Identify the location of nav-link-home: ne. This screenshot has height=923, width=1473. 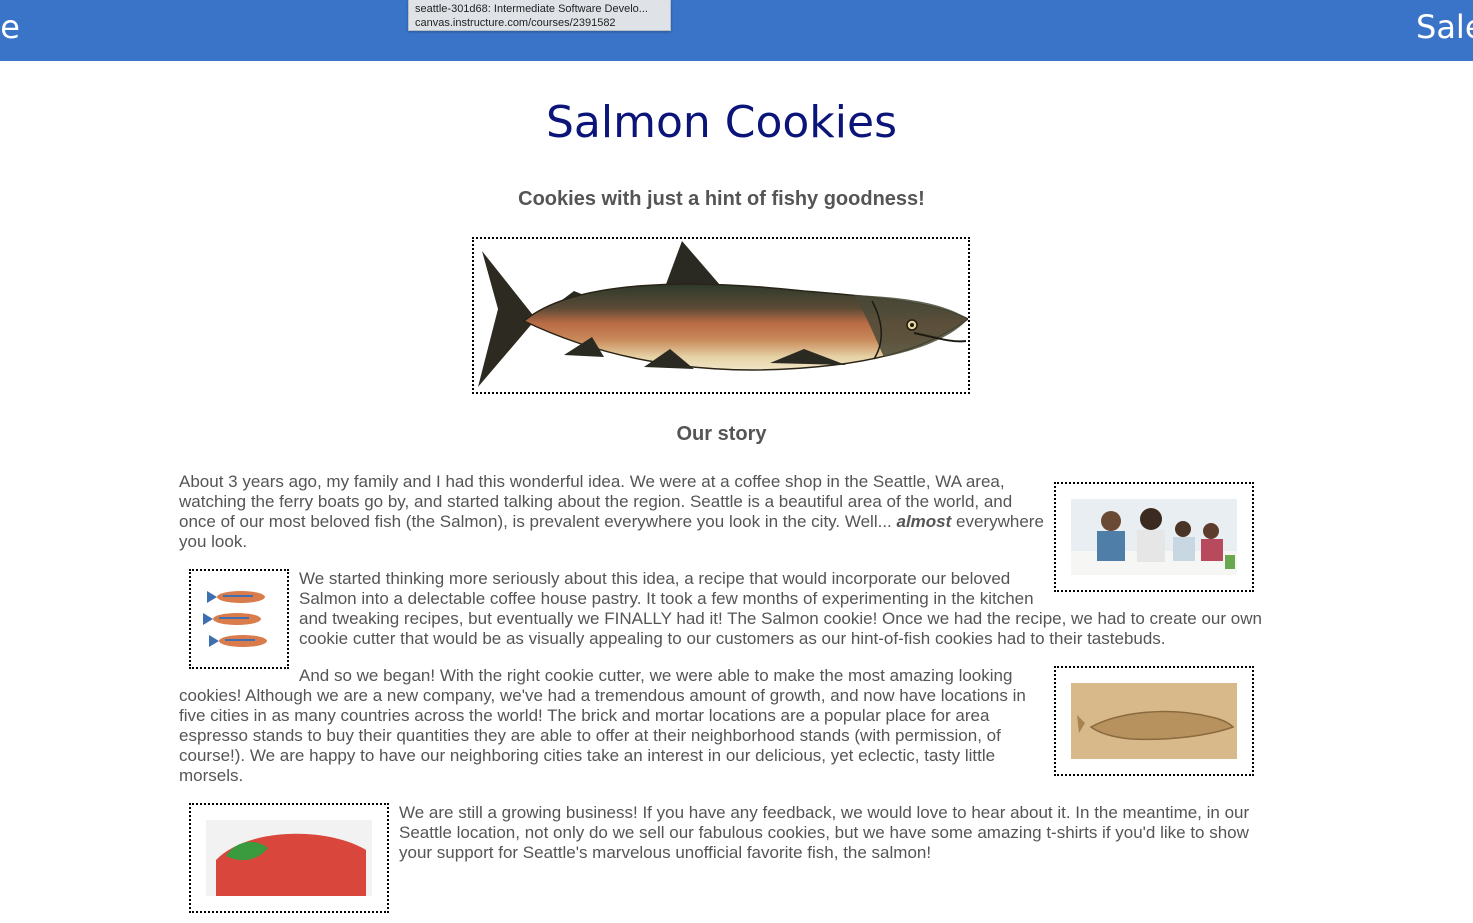
(10, 27).